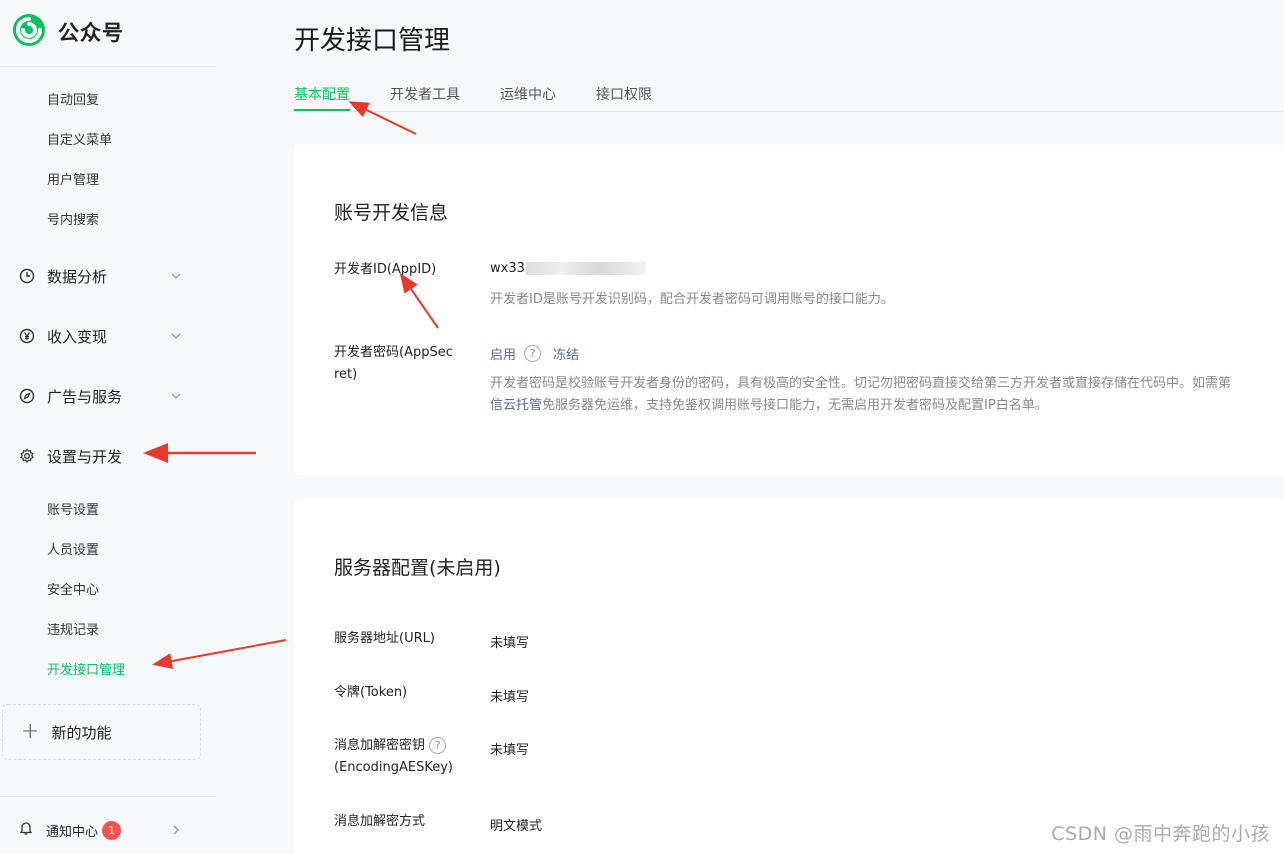 This screenshot has height=854, width=1284. Describe the element at coordinates (384, 638) in the screenshot. I see `server-url-label: 服务器地址(URL)` at that location.